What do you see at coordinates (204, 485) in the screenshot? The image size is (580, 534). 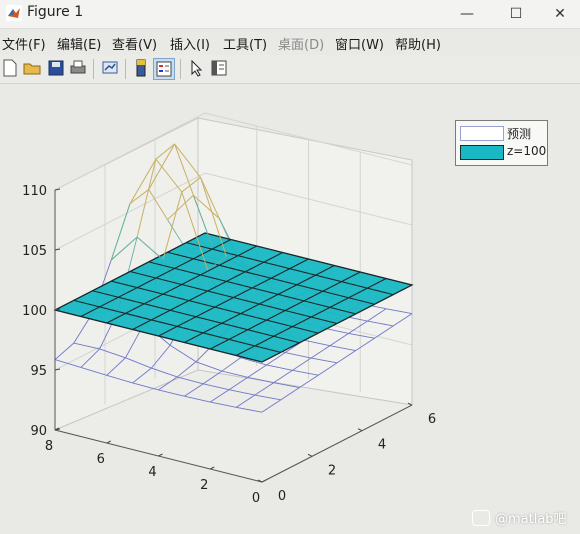 I see `y-tick-label: 2` at bounding box center [204, 485].